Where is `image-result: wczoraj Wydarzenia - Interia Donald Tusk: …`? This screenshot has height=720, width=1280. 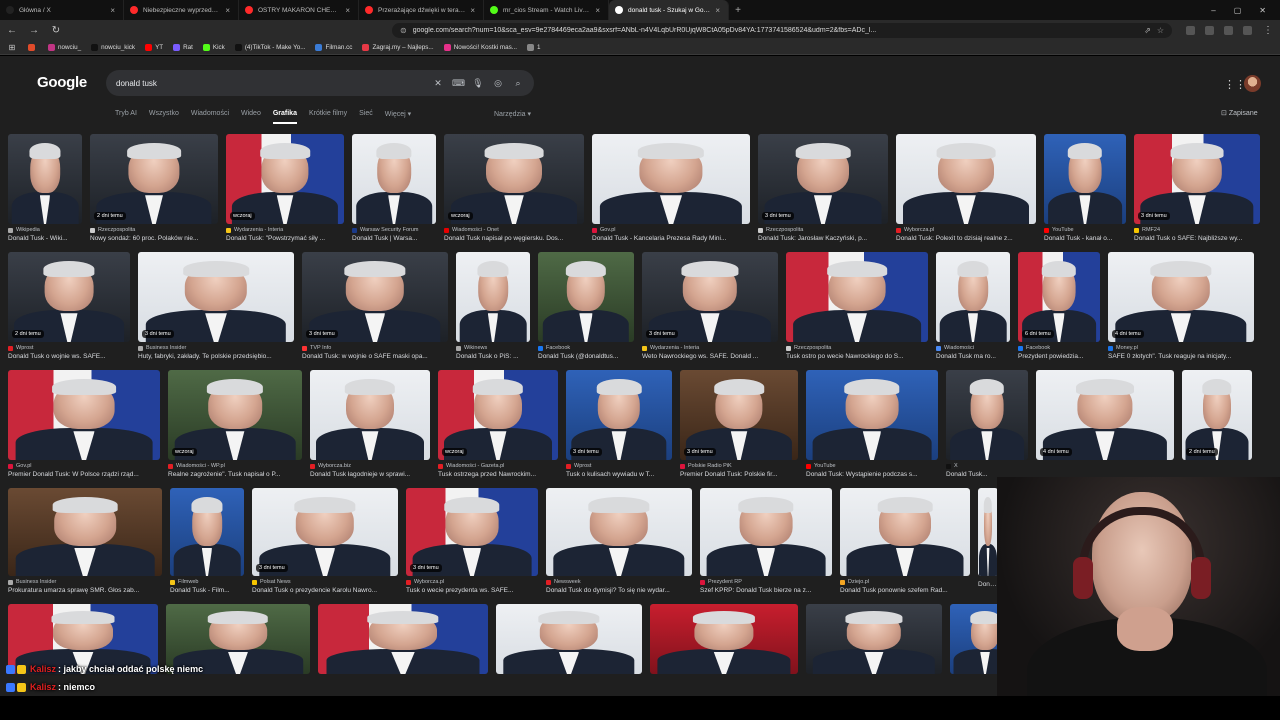
image-result: wczoraj Wydarzenia - Interia Donald Tusk: … is located at coordinates (285, 188).